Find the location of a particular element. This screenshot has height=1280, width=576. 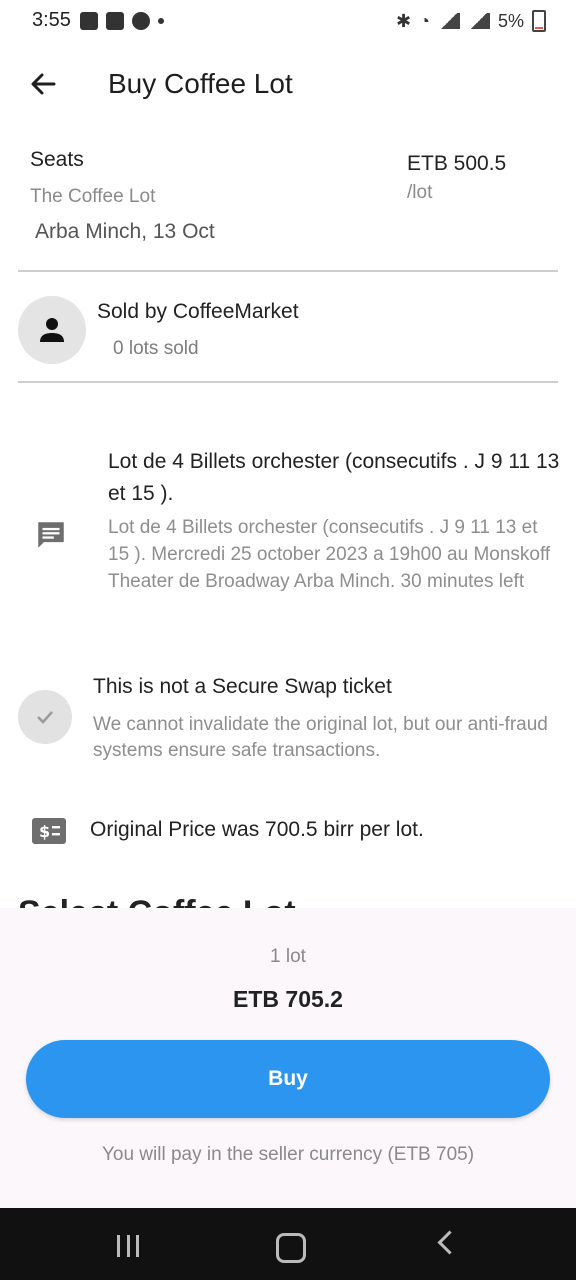

lot-price: ETB 500.5 is located at coordinates (457, 163).